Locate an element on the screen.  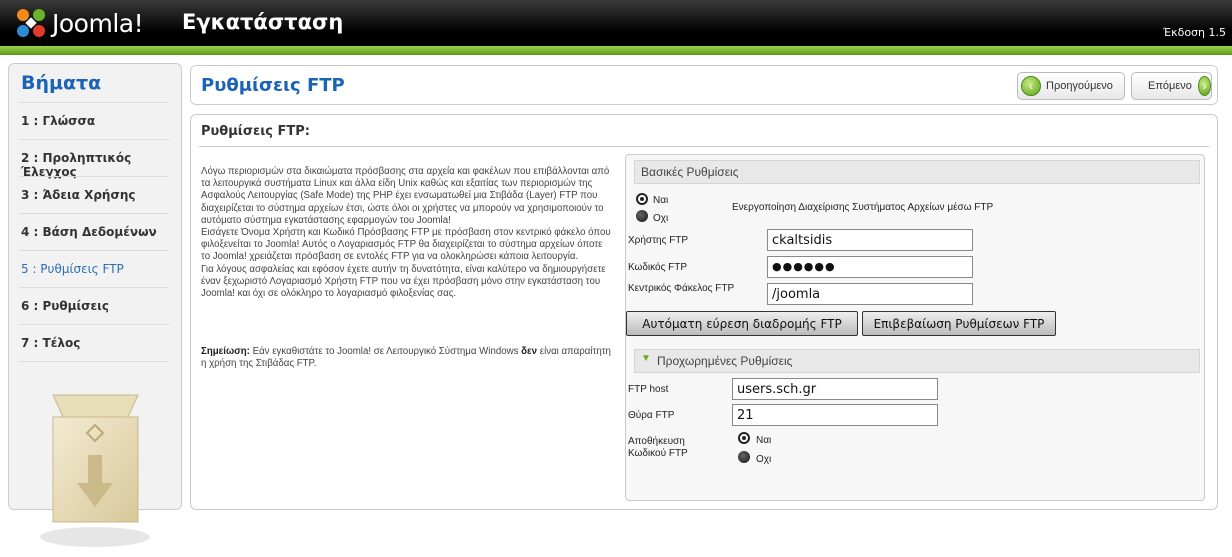
install-box-icon is located at coordinates (95, 470).